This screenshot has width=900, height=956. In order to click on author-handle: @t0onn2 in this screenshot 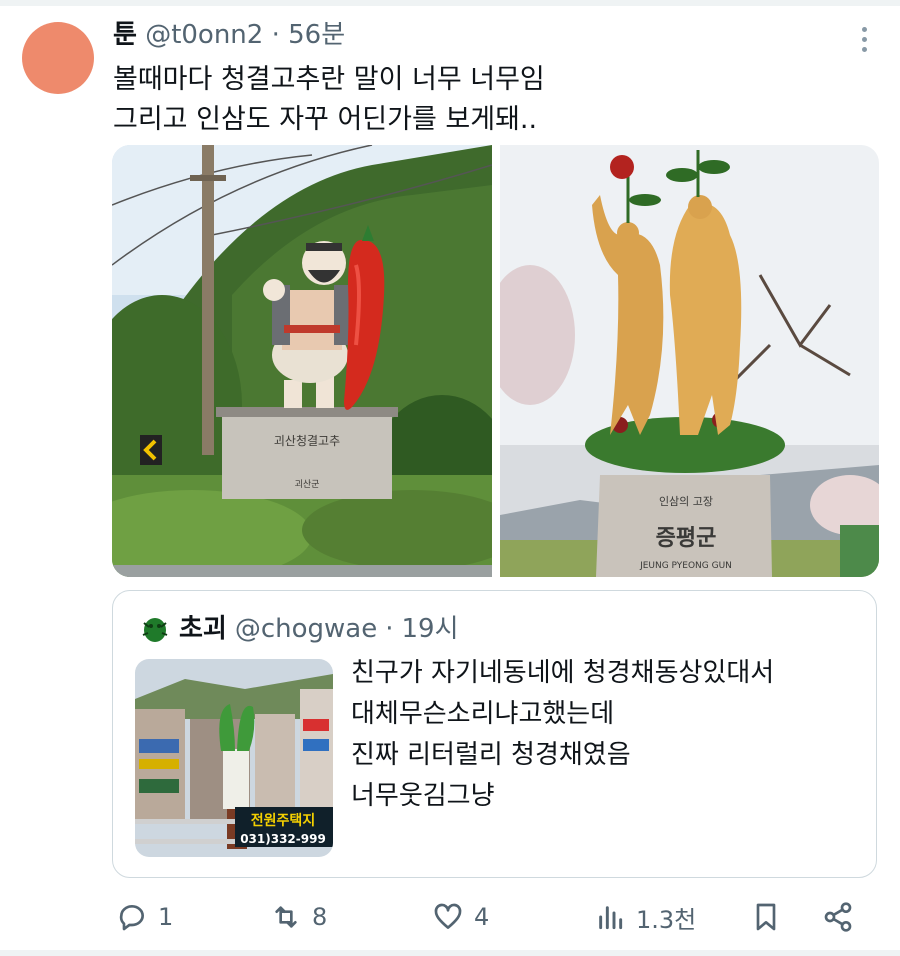, I will do `click(204, 35)`.